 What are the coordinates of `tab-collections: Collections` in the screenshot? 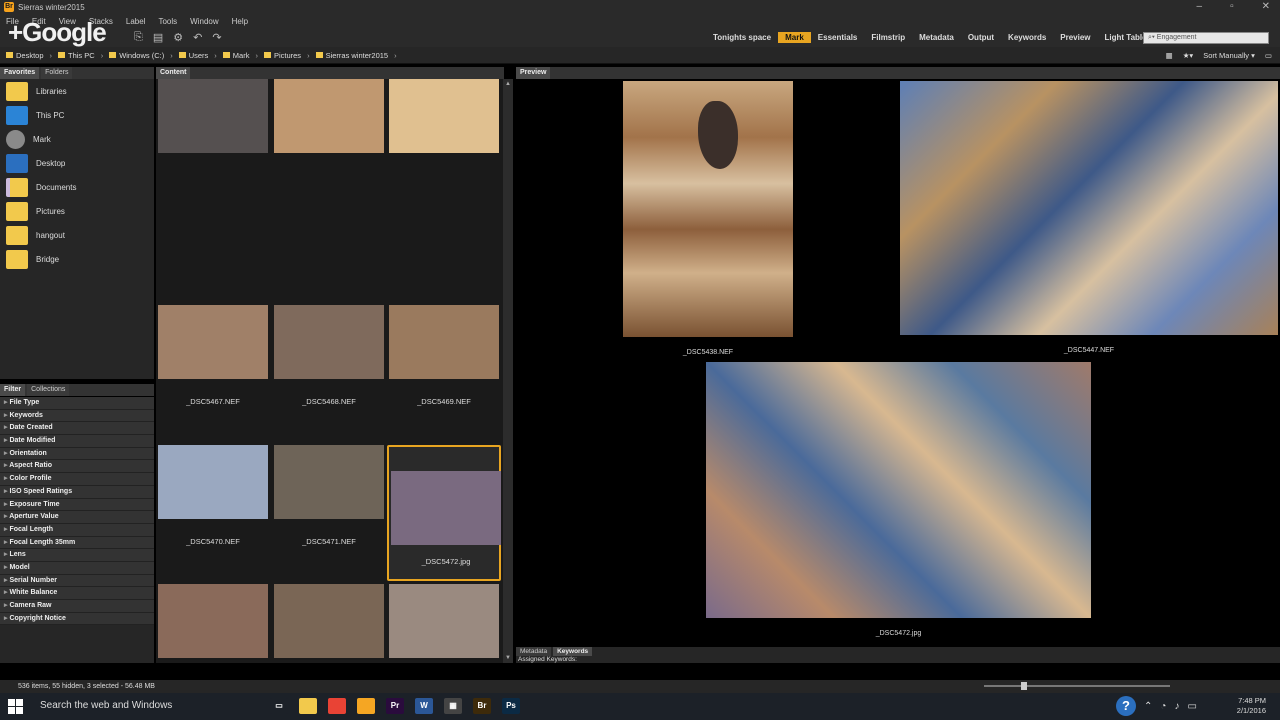 It's located at (48, 390).